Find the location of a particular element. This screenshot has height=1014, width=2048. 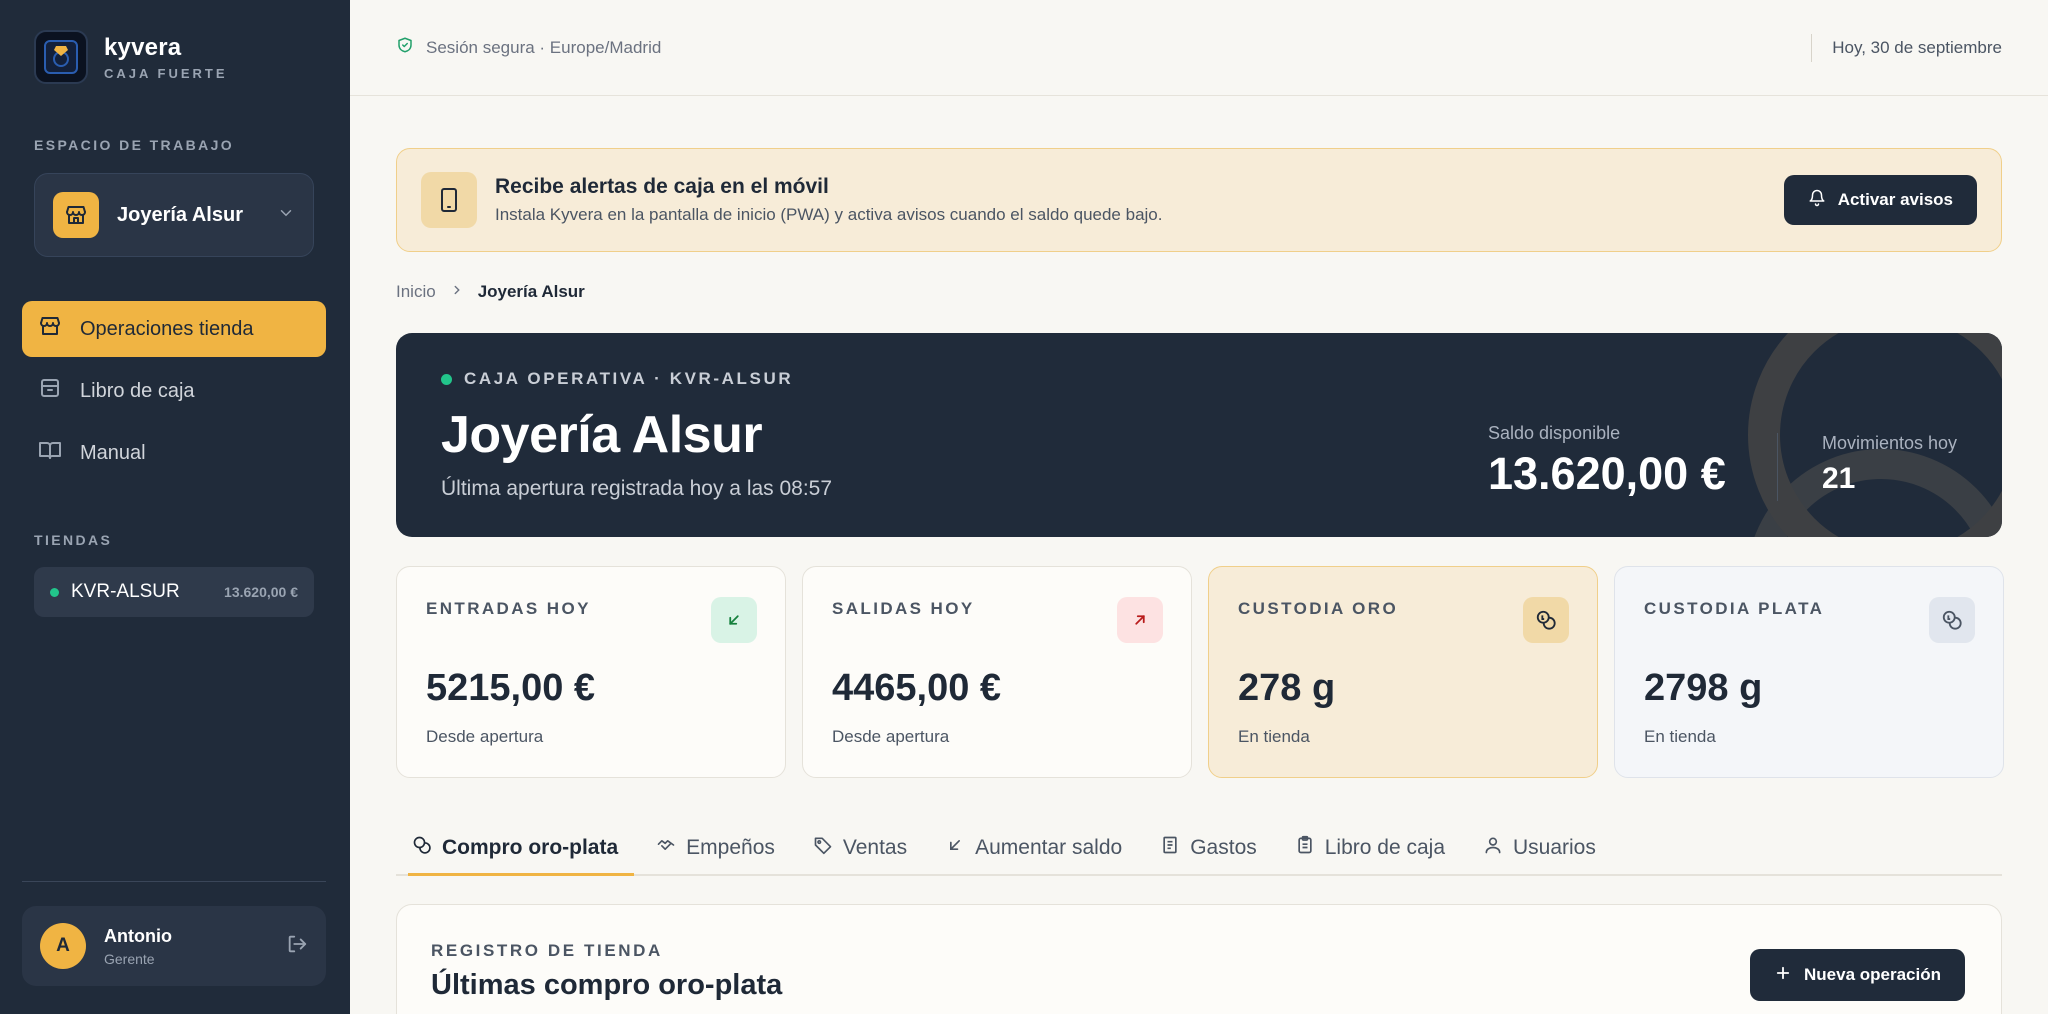

new-operation-button: Nueva operación is located at coordinates (1857, 975).